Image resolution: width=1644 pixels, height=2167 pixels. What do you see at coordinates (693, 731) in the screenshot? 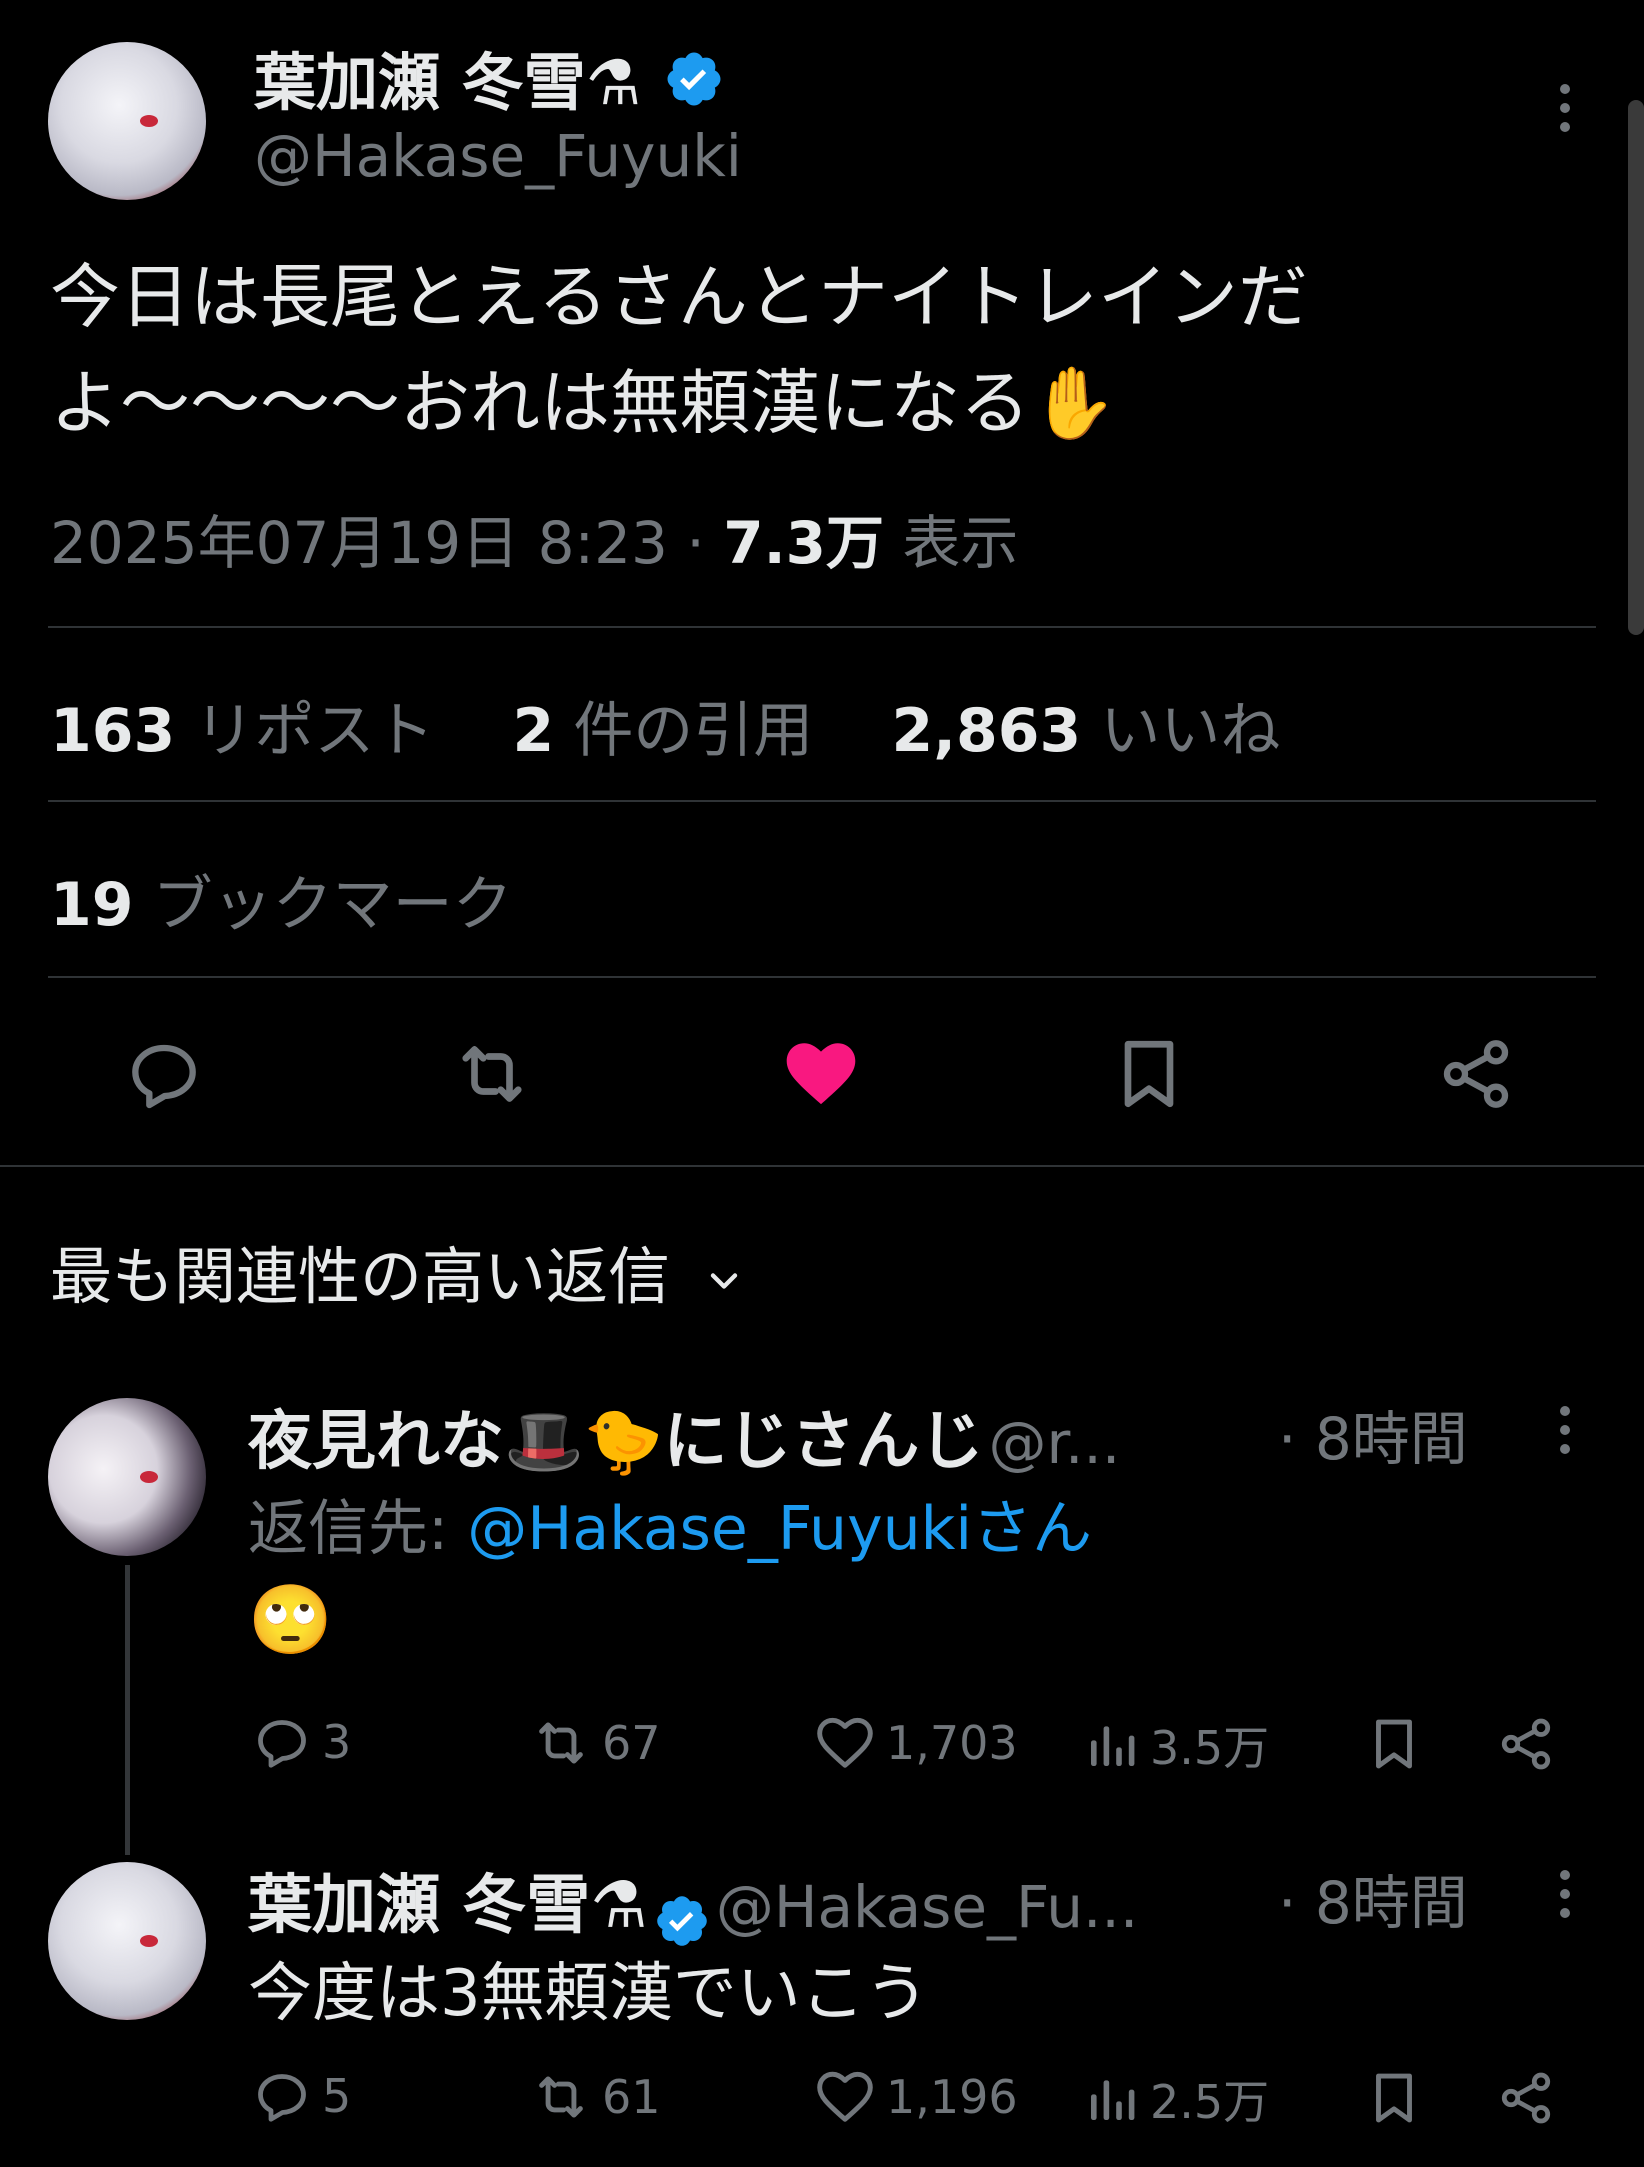
I see `quotes-label: 件の引用` at bounding box center [693, 731].